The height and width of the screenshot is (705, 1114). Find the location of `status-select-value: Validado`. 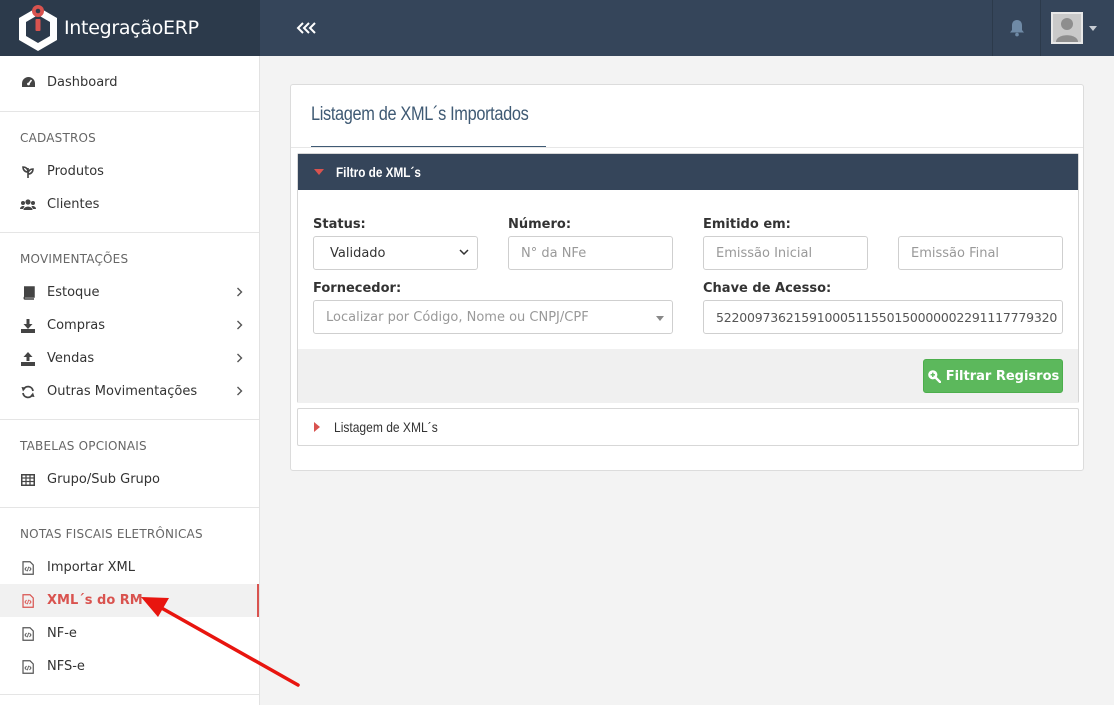

status-select-value: Validado is located at coordinates (358, 253).